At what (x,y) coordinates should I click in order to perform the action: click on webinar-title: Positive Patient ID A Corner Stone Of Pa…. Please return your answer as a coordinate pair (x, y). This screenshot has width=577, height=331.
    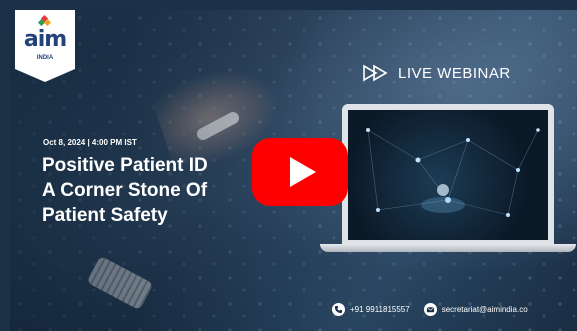
    Looking at the image, I should click on (162, 190).